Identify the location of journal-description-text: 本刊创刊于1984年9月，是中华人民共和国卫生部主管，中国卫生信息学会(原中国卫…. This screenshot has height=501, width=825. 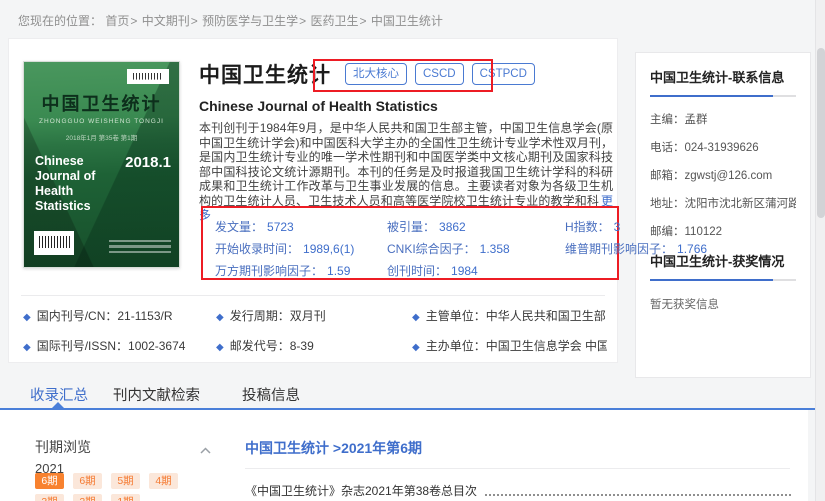
(406, 164).